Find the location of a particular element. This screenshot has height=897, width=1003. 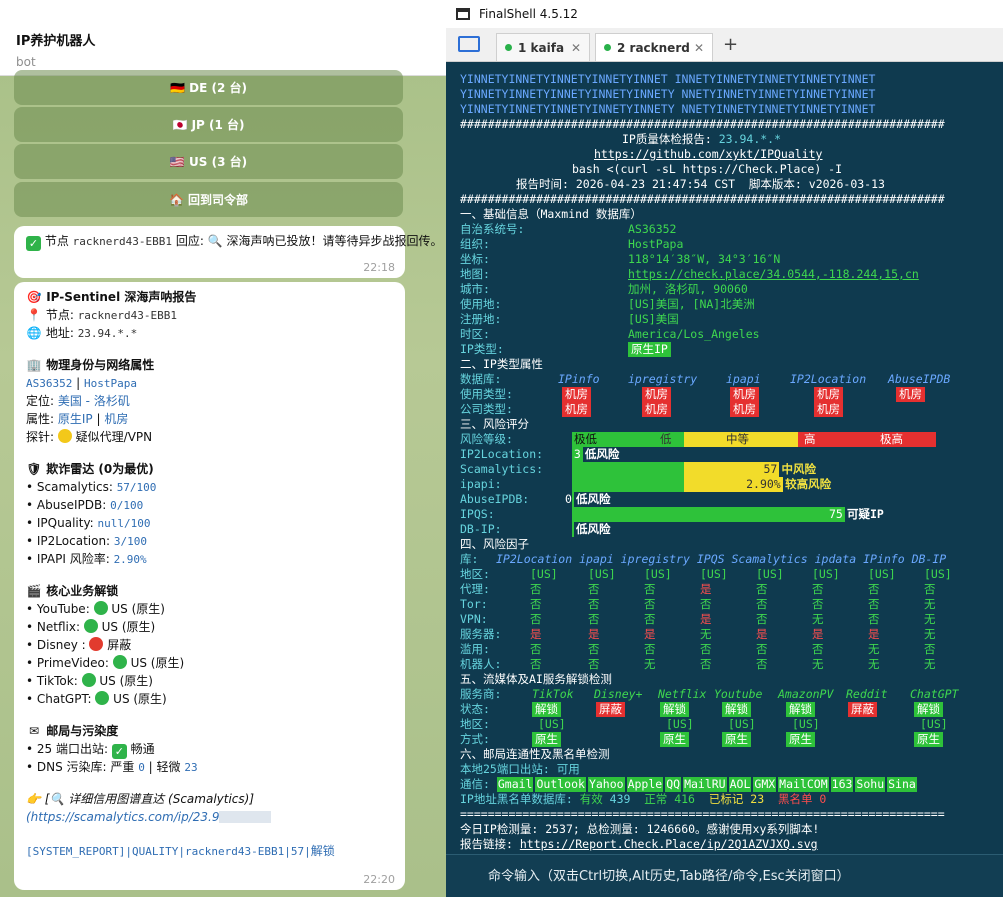

field-value: 加州, 洛杉矶, 90060 is located at coordinates (688, 289).